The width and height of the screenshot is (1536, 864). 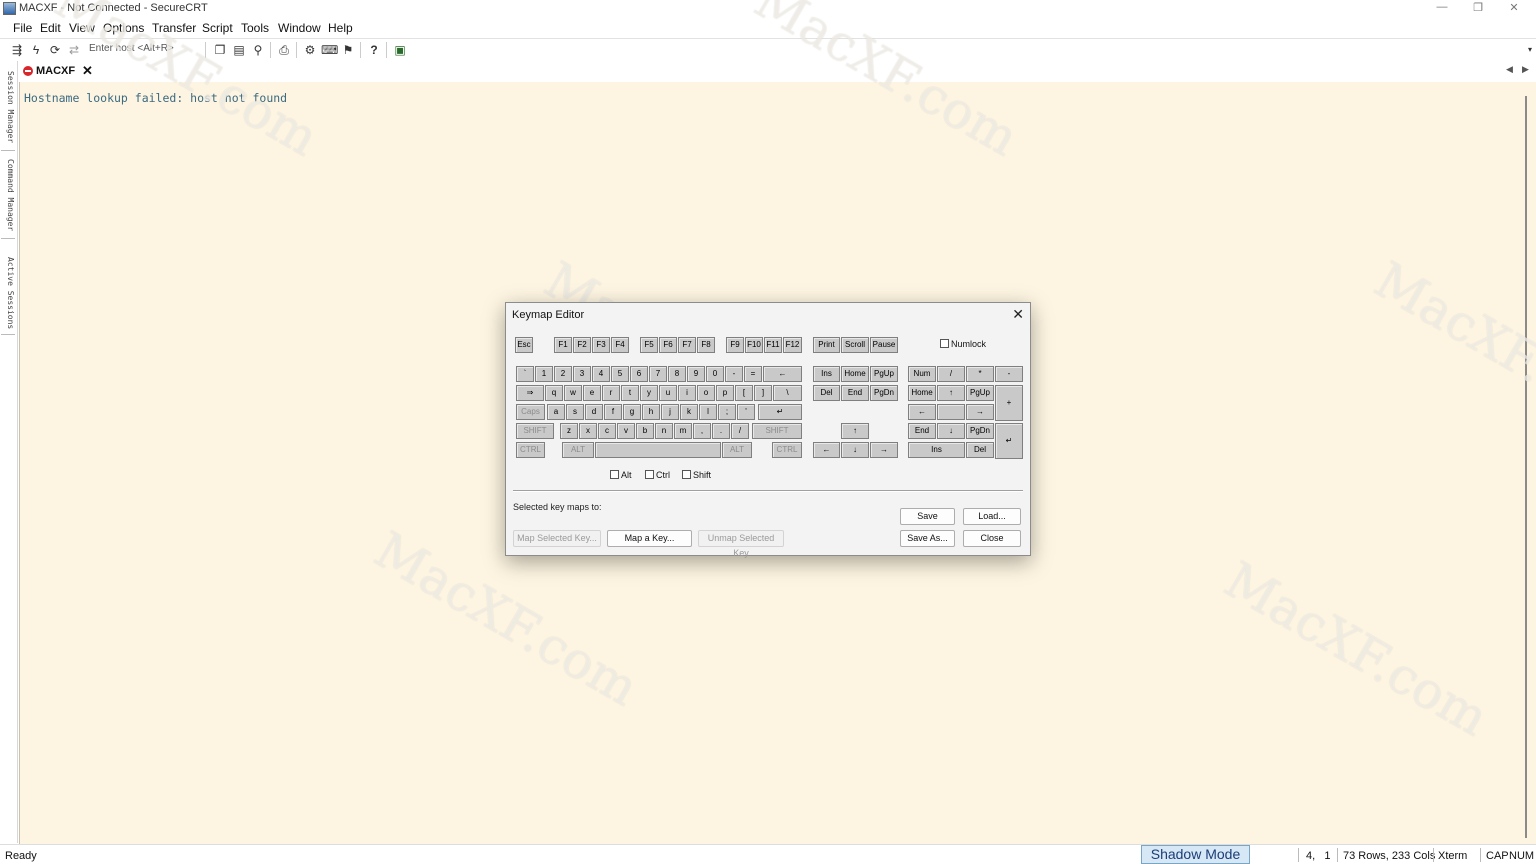 I want to click on key-f8: F8, so click(x=706, y=345).